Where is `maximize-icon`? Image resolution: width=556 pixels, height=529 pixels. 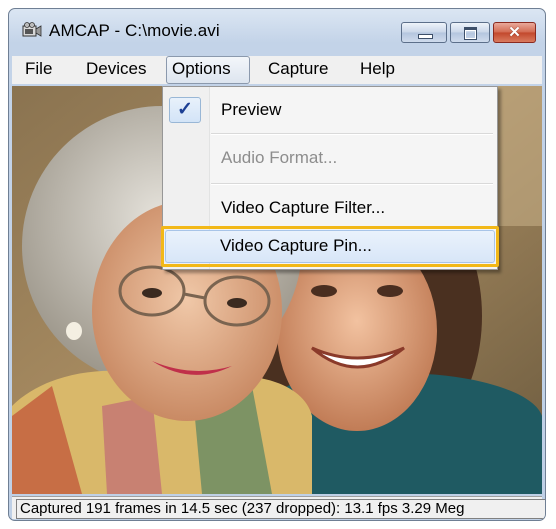 maximize-icon is located at coordinates (470, 33).